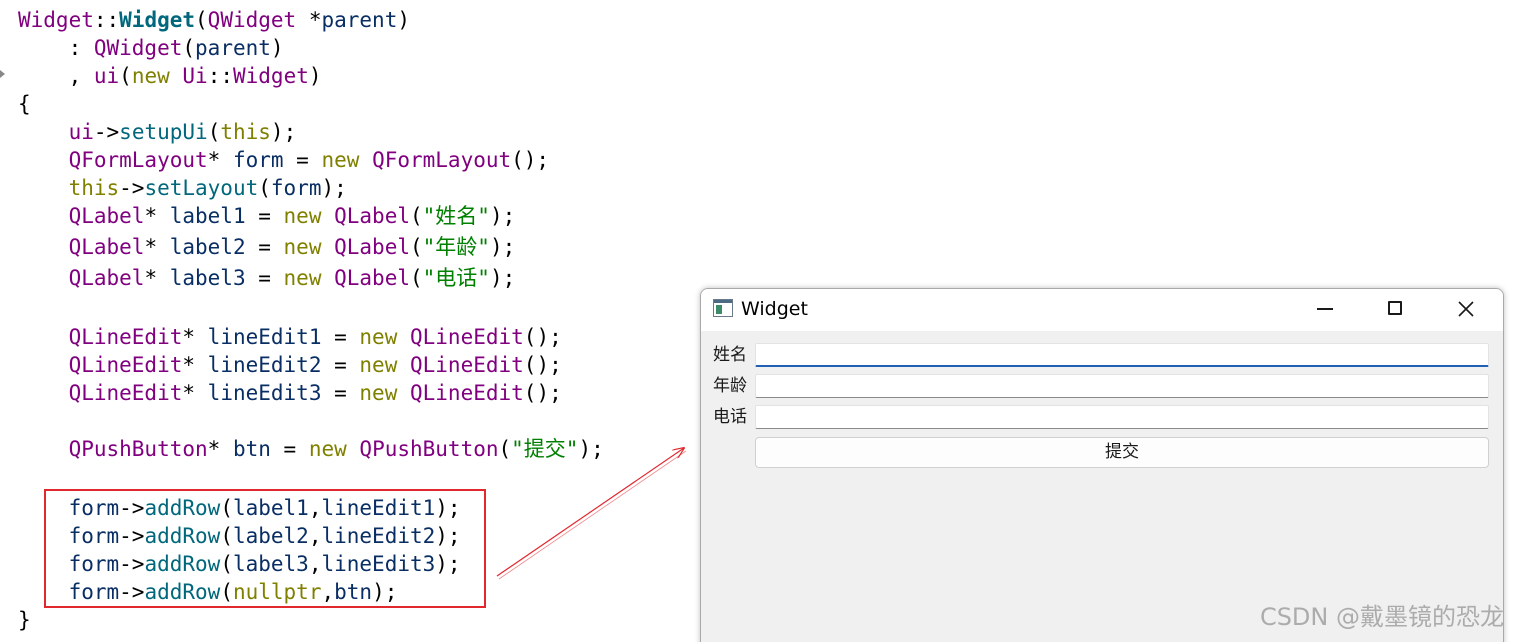 The image size is (1518, 642). What do you see at coordinates (151, 48) in the screenshot?
I see `code-line: : QWidget(parent)` at bounding box center [151, 48].